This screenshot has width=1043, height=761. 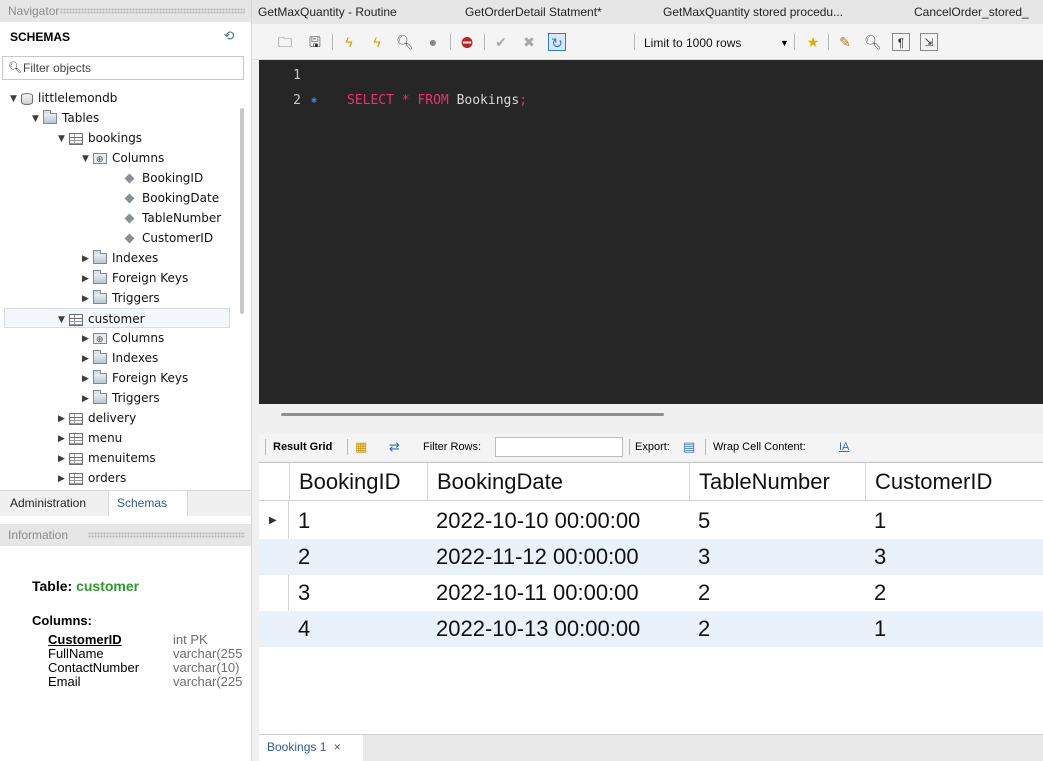 I want to click on execute-icon: ϟ, so click(x=349, y=42).